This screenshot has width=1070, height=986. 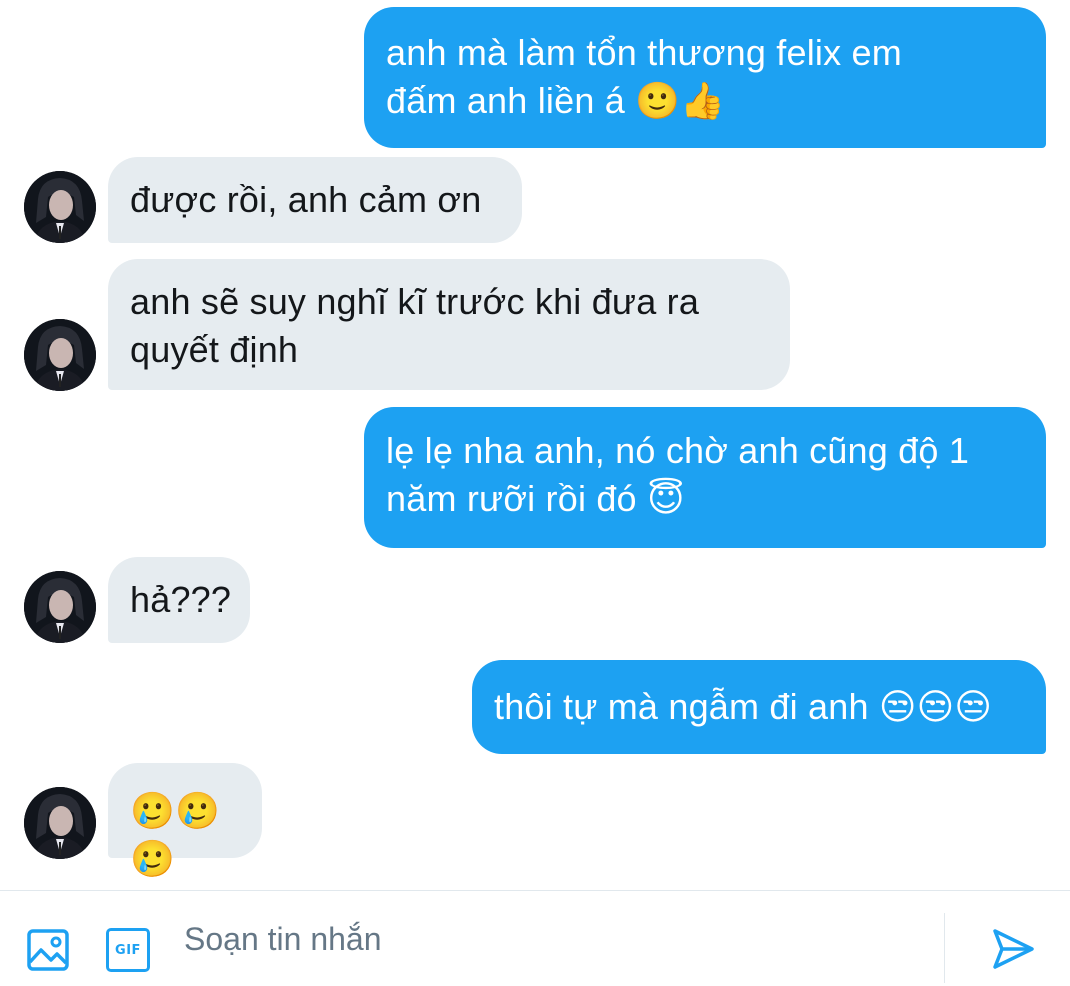 I want to click on send-icon, so click(x=1013, y=951).